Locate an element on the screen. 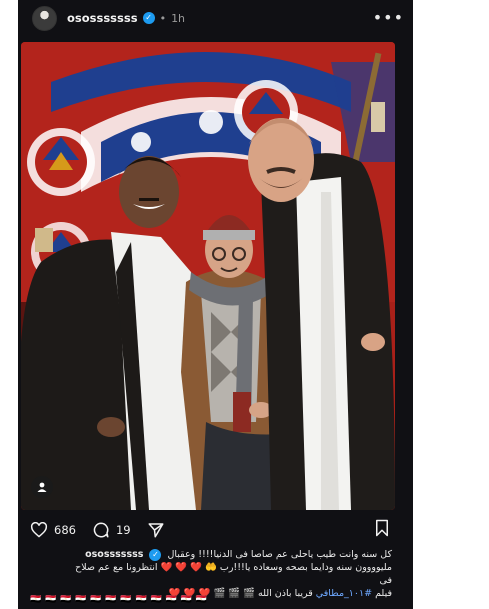 This screenshot has height=609, width=489. username: ososssssss is located at coordinates (102, 18).